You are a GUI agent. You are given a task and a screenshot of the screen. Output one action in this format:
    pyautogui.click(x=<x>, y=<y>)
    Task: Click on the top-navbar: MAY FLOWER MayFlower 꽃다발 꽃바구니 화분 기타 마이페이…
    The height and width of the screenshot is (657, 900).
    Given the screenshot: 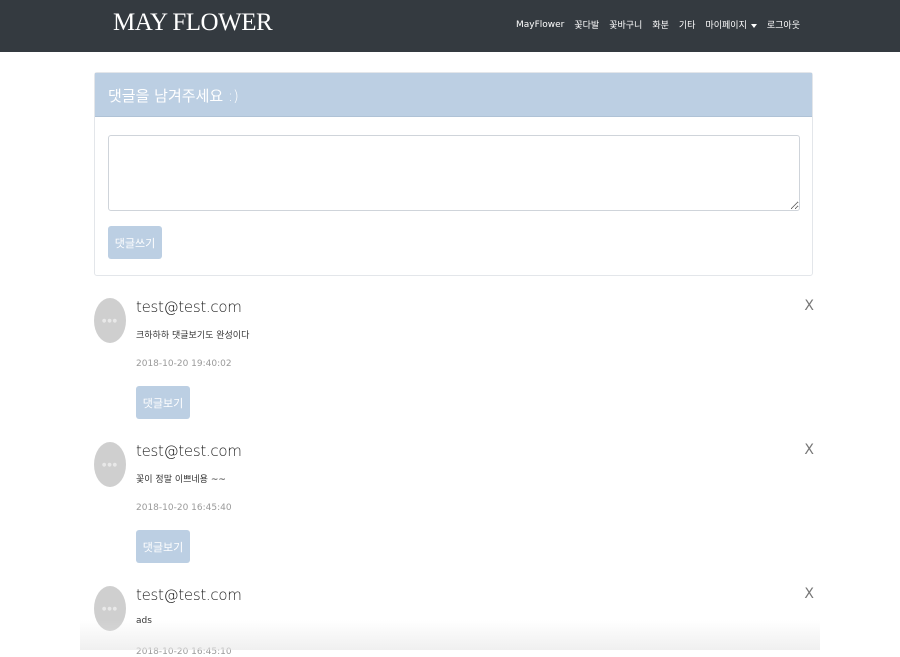 What is the action you would take?
    pyautogui.click(x=450, y=26)
    